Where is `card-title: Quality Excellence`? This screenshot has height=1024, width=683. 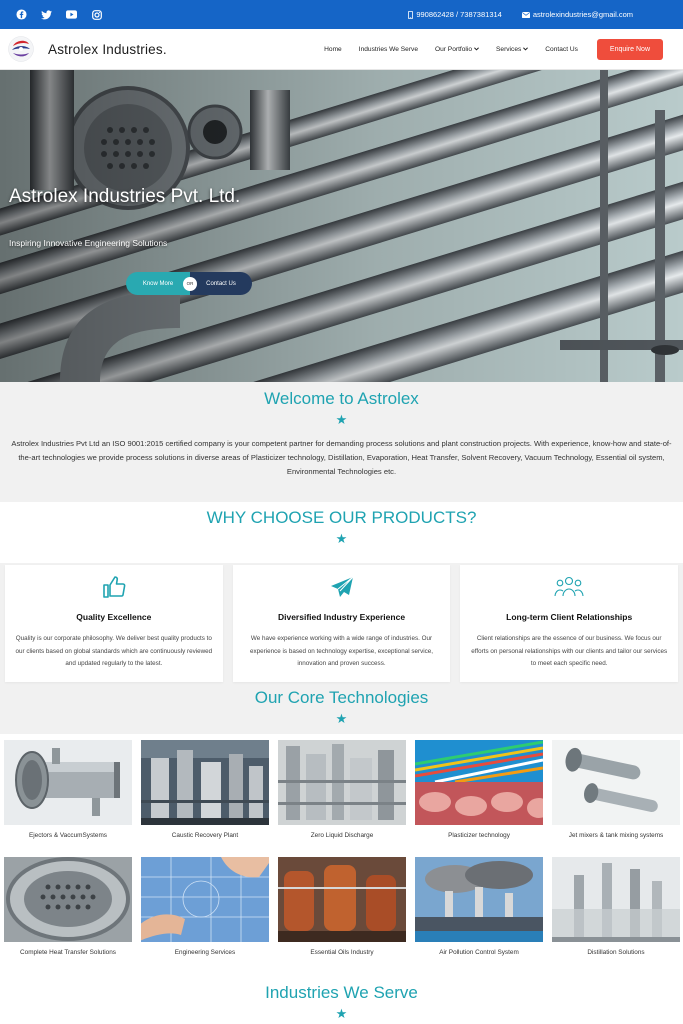 card-title: Quality Excellence is located at coordinates (114, 617).